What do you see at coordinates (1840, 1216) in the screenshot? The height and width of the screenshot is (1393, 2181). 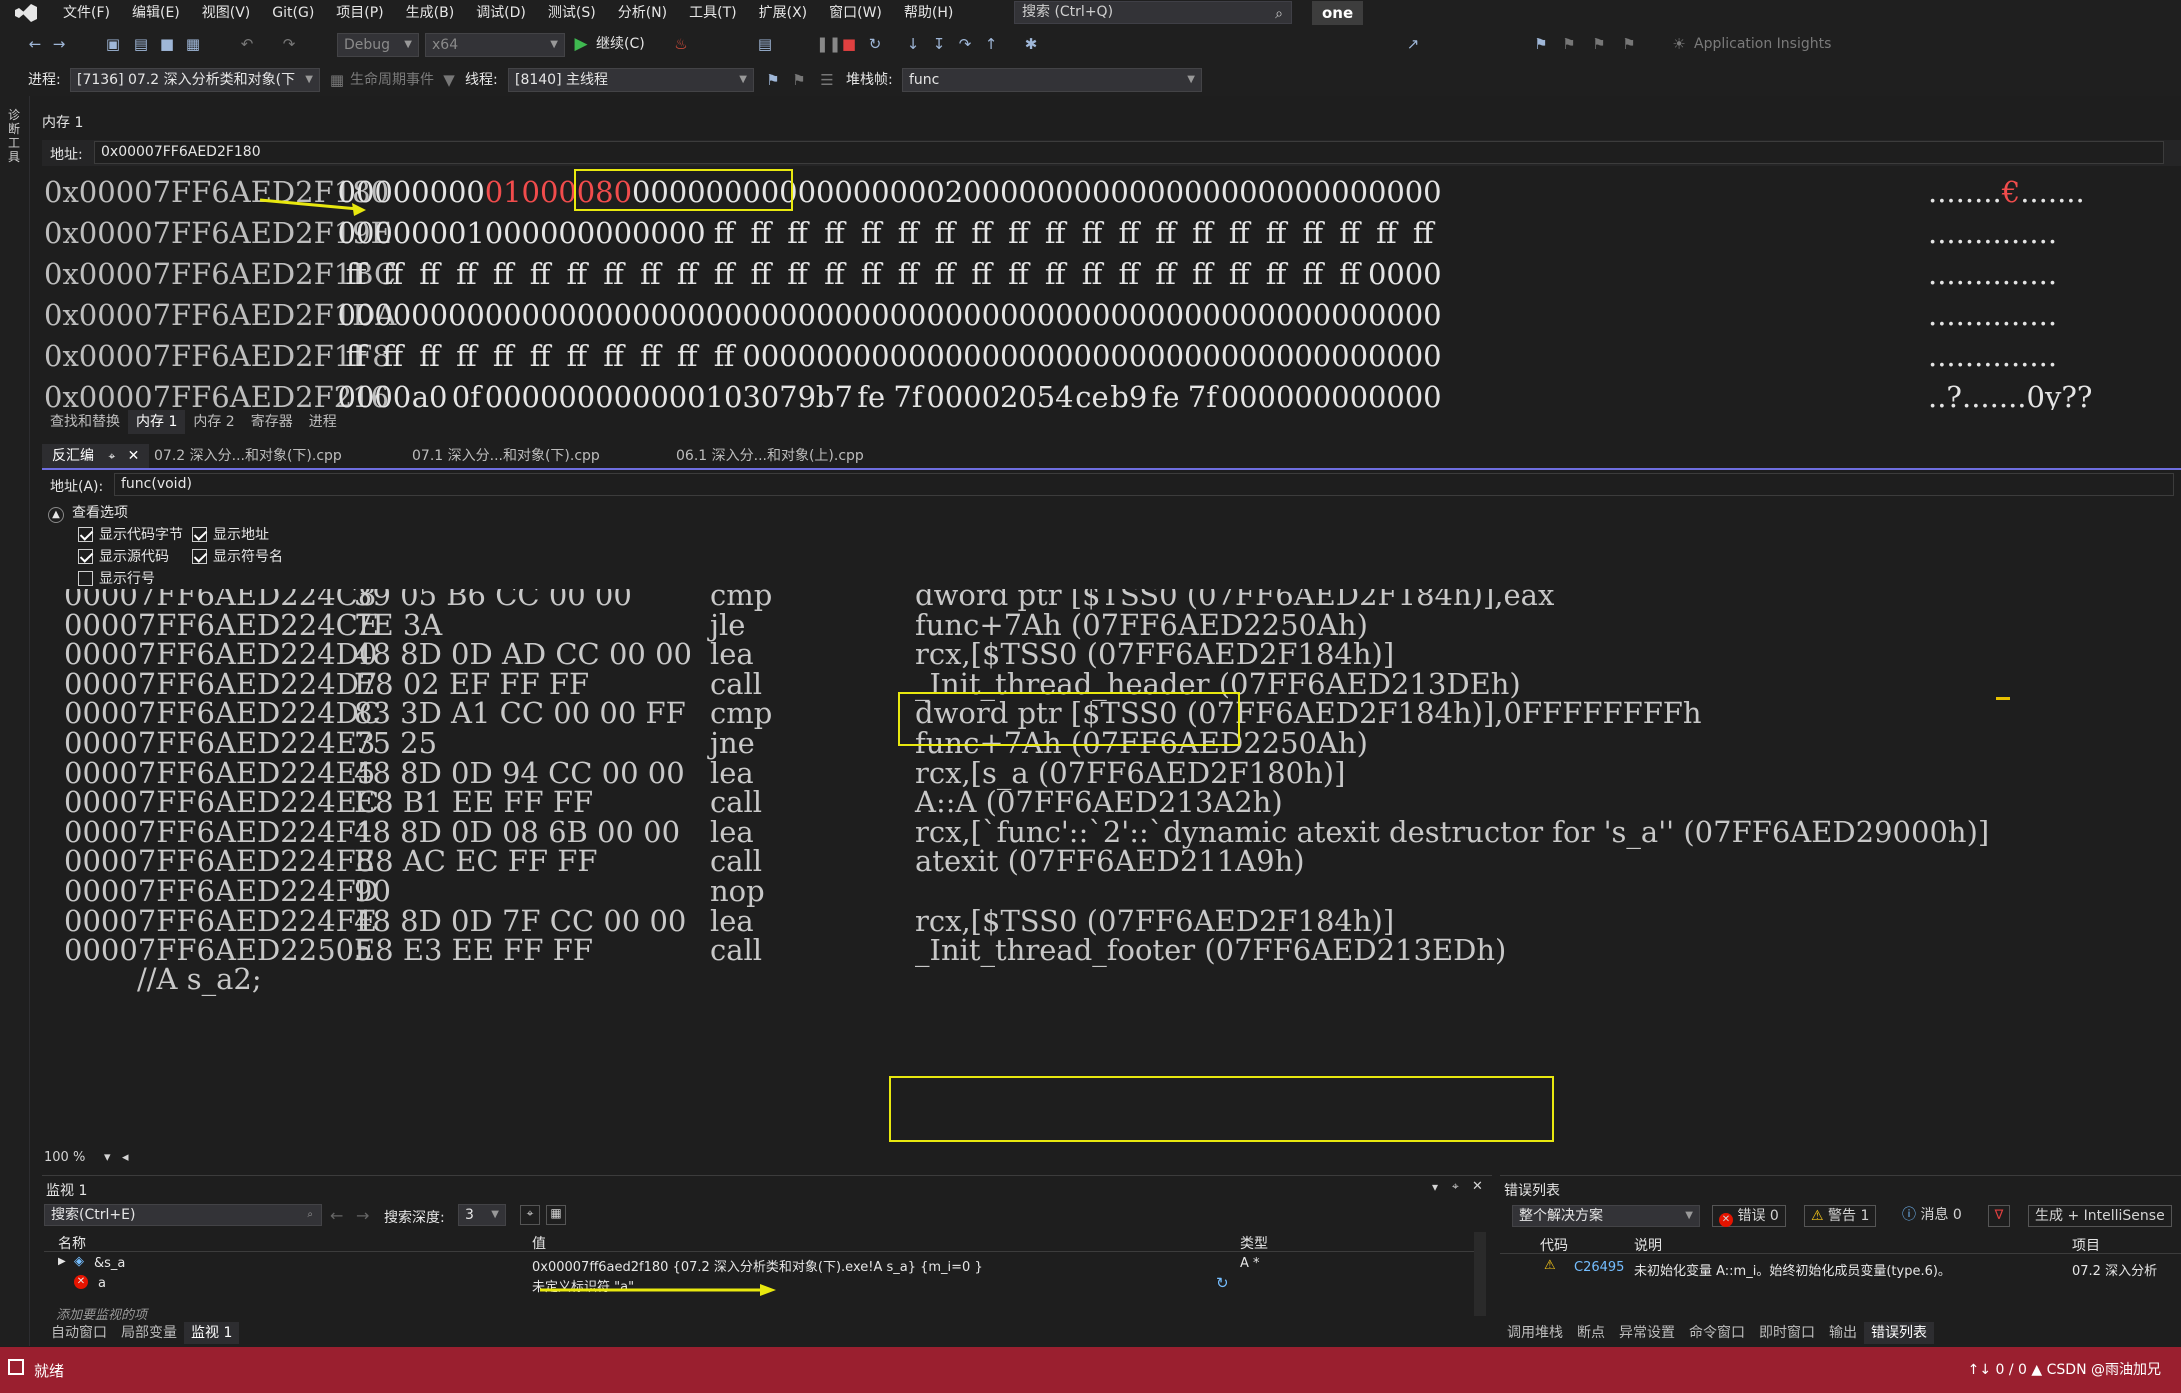 I see `warnings-filter-button: ⚠ 警告 1` at bounding box center [1840, 1216].